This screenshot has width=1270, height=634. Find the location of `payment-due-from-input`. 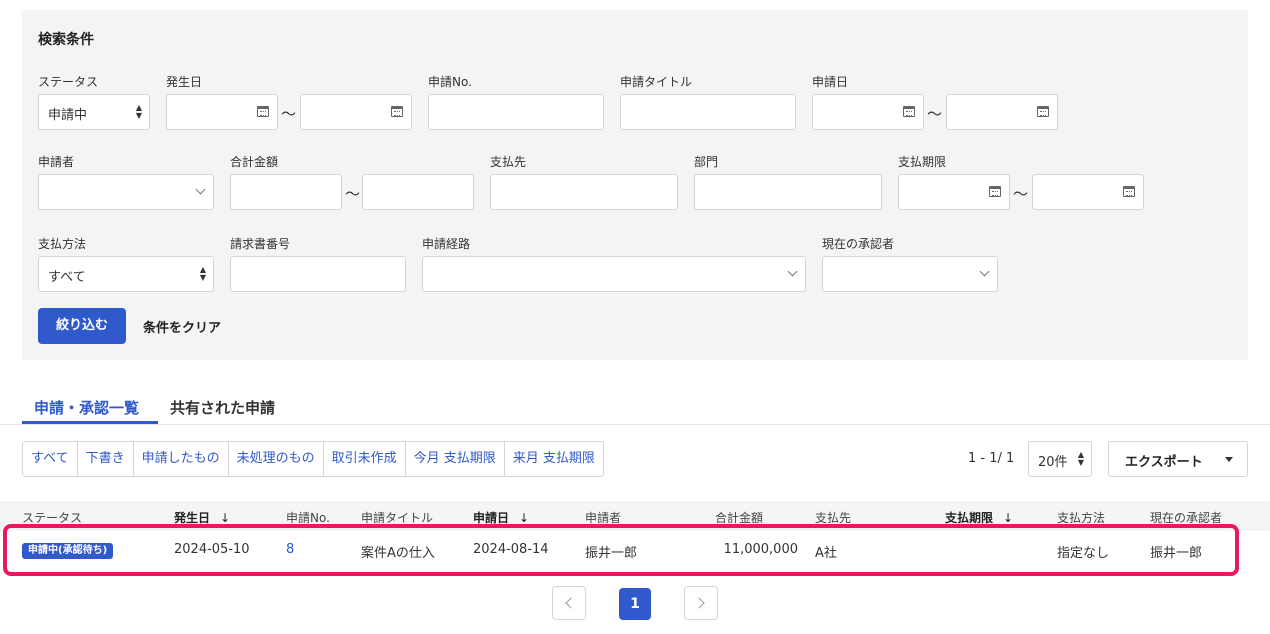

payment-due-from-input is located at coordinates (954, 192).